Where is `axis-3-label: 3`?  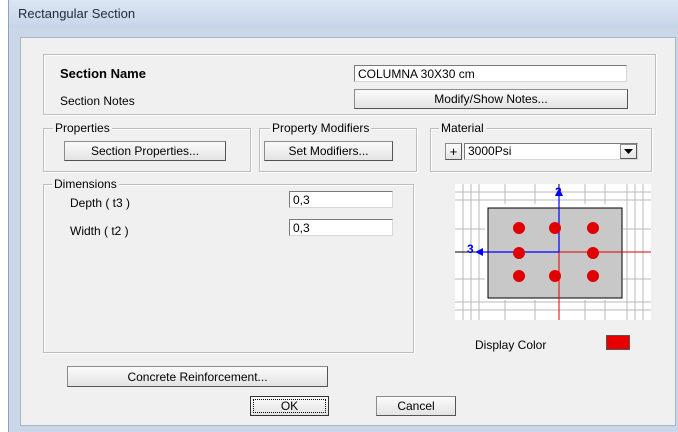
axis-3-label: 3 is located at coordinates (470, 249).